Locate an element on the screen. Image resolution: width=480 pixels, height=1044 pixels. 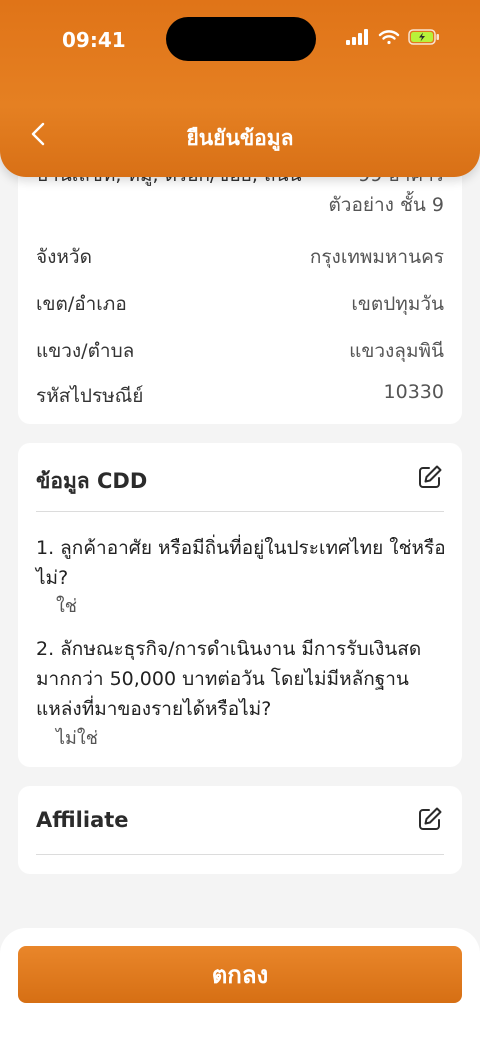
confirm-button: ตกลง is located at coordinates (240, 974).